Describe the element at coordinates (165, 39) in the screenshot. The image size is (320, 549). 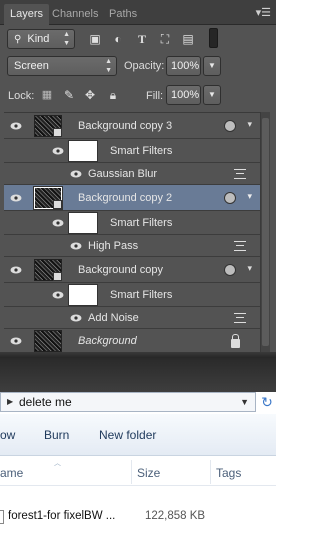
I see `shape-filter-icon: ⛶` at that location.